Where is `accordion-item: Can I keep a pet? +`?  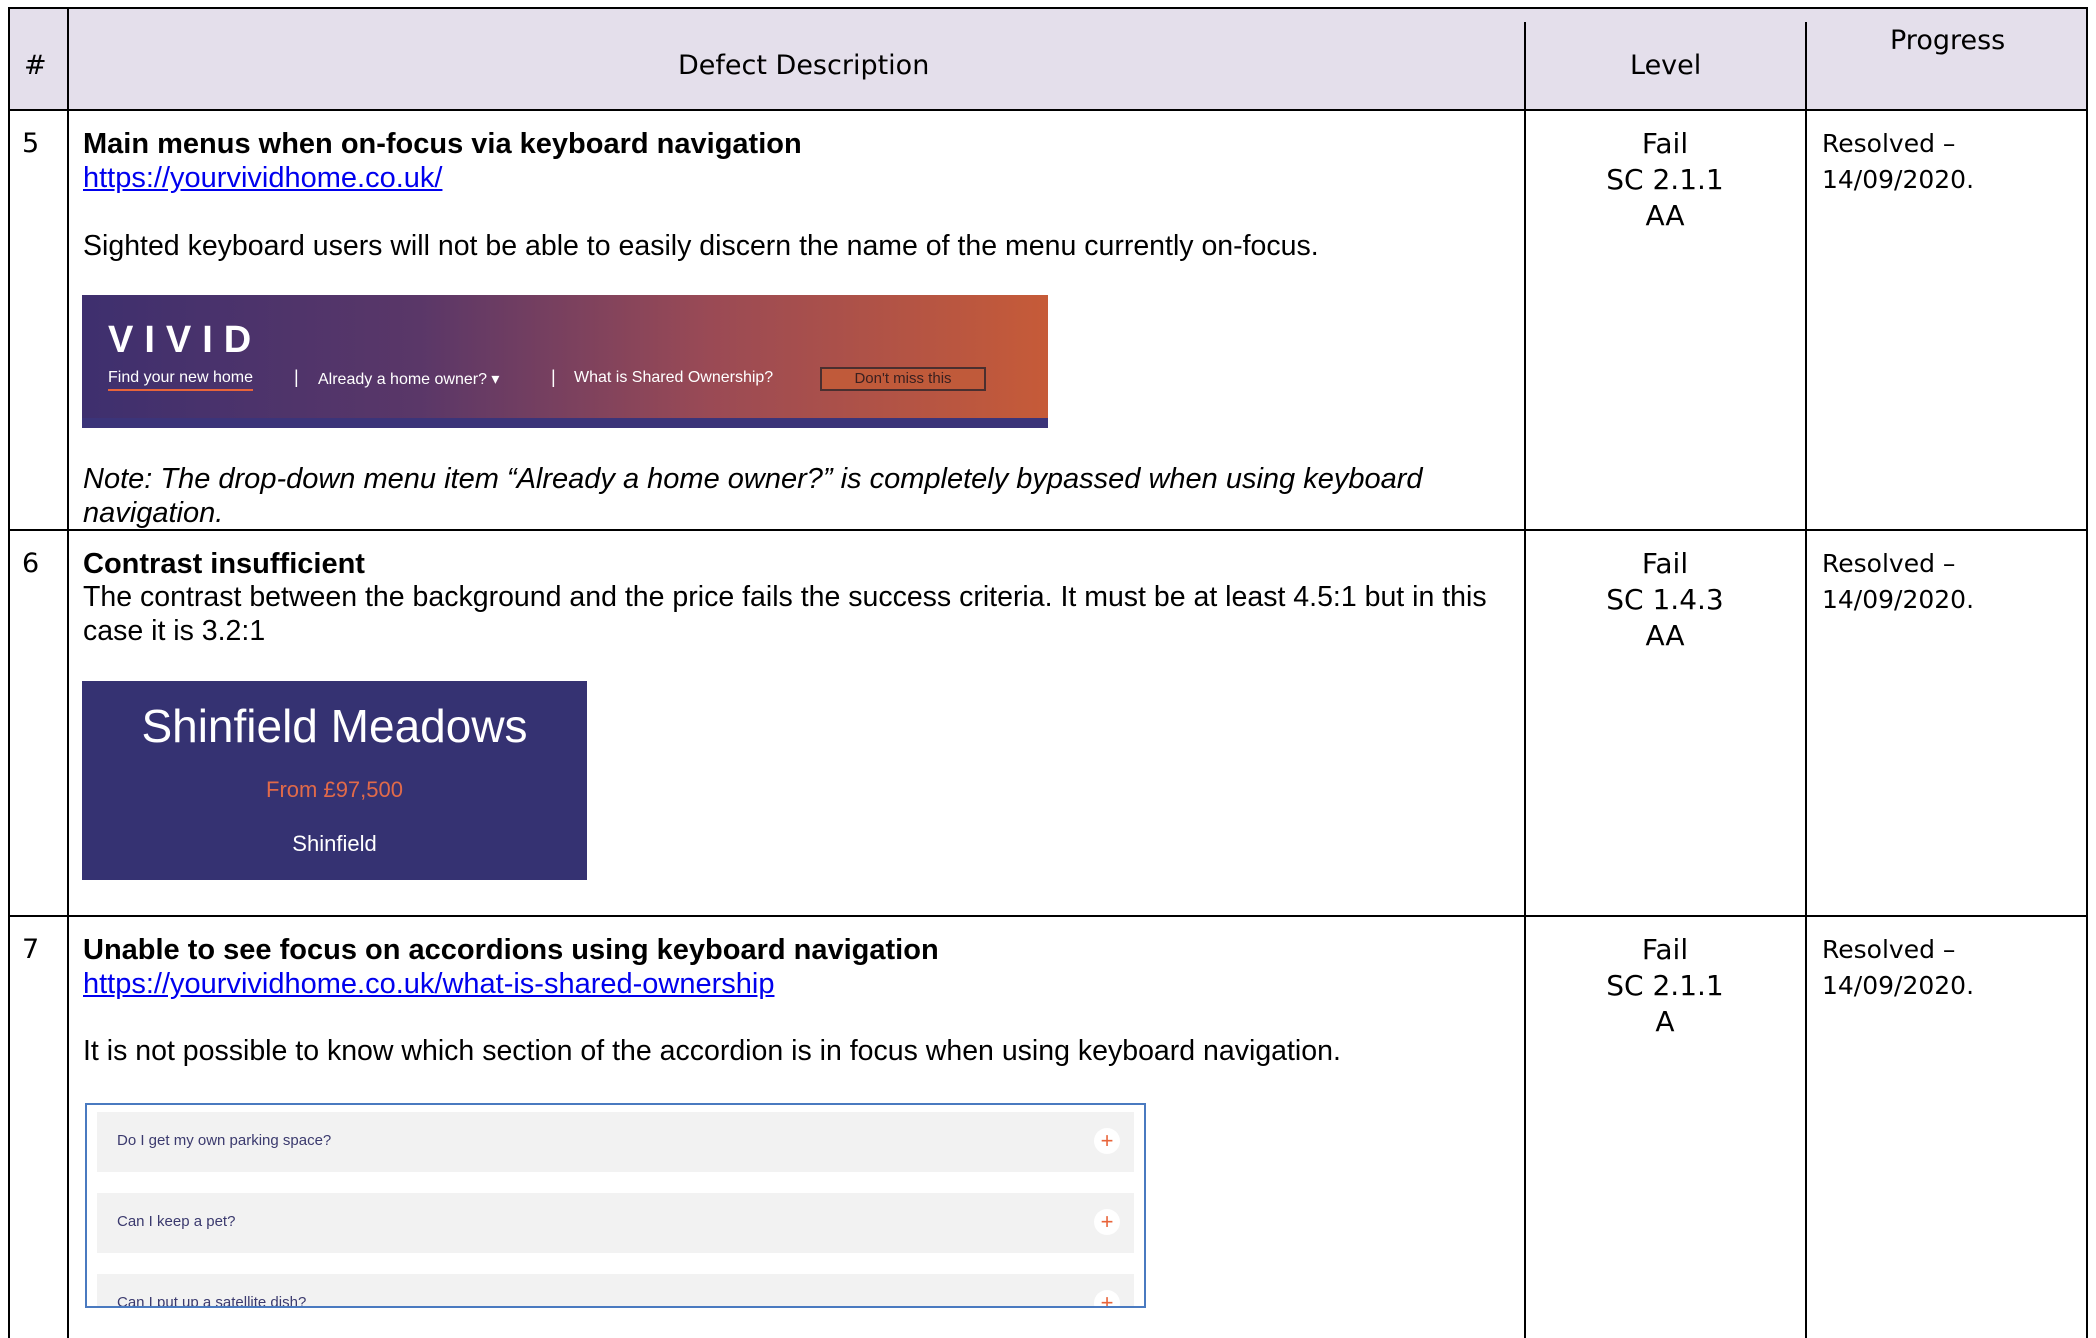 accordion-item: Can I keep a pet? + is located at coordinates (615, 1223).